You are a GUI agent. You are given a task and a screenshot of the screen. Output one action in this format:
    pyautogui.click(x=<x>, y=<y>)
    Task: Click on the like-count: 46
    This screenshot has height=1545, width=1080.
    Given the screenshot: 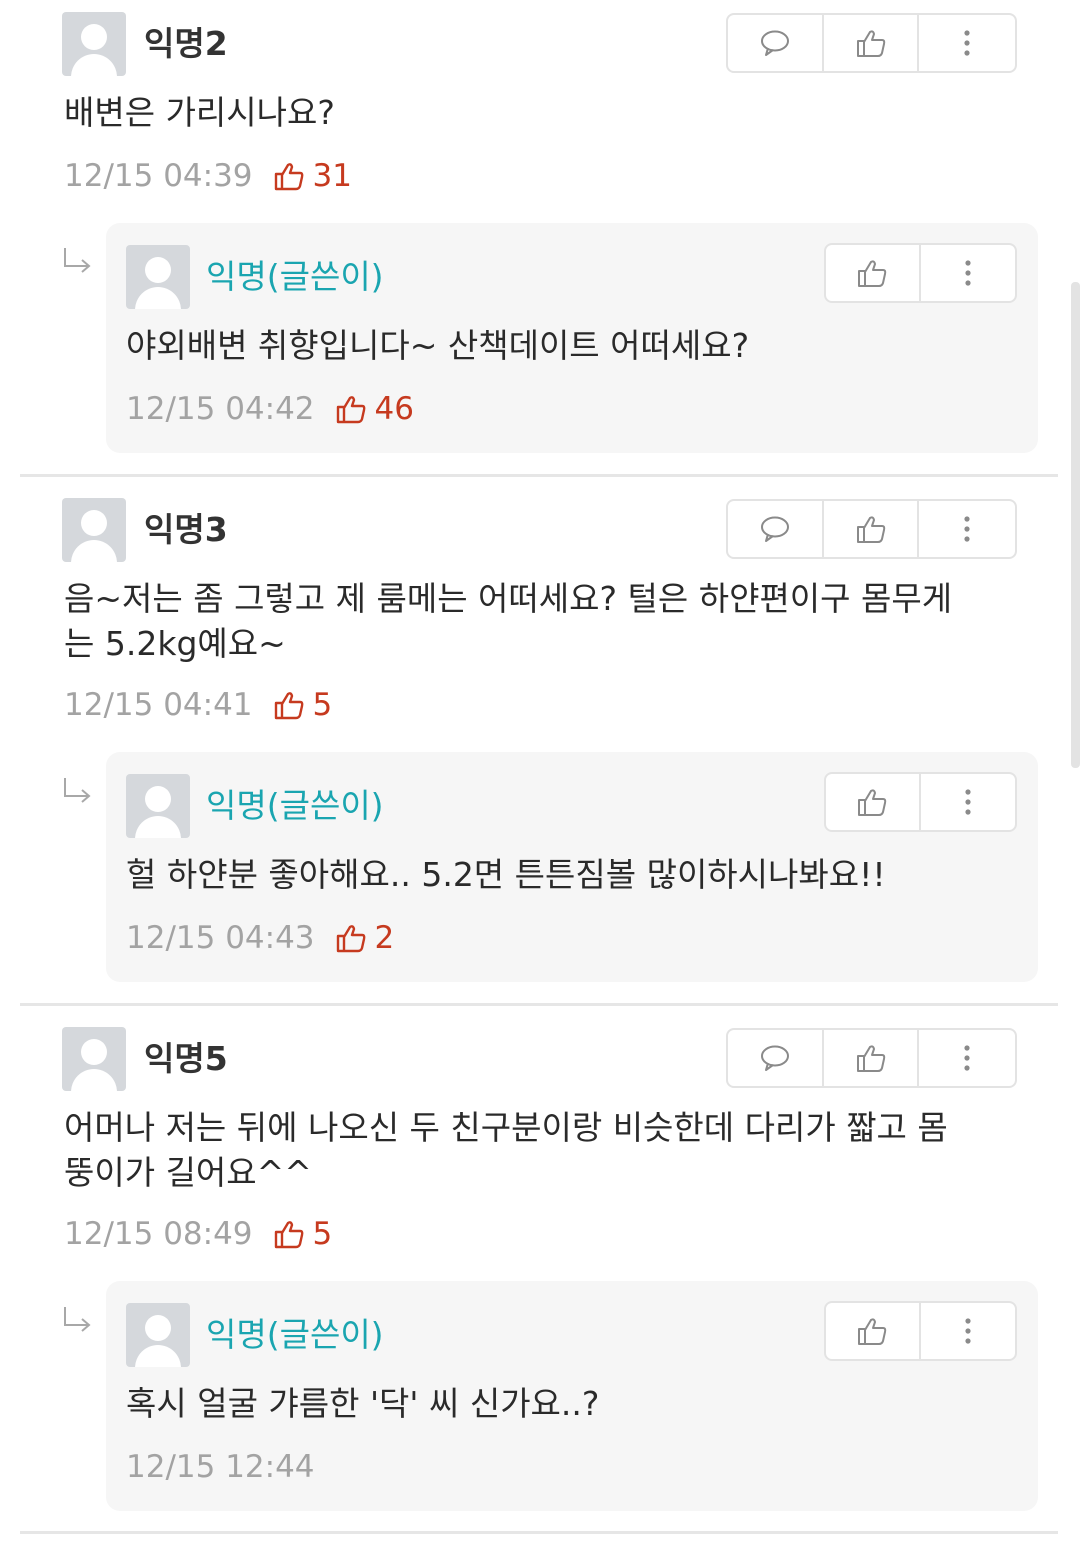 What is the action you would take?
    pyautogui.click(x=374, y=409)
    